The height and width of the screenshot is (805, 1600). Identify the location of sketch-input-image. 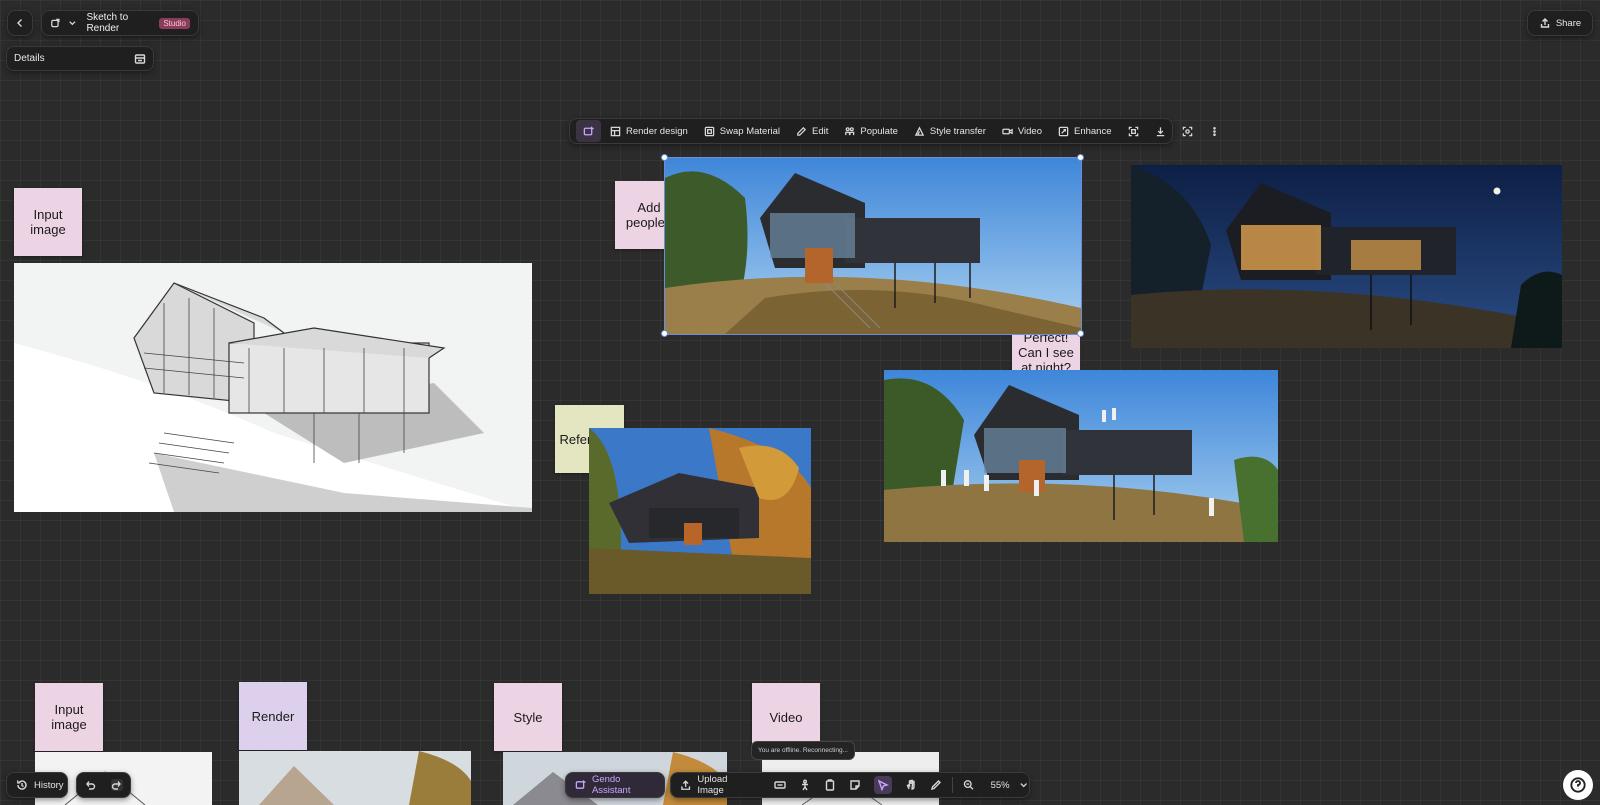
(273, 387).